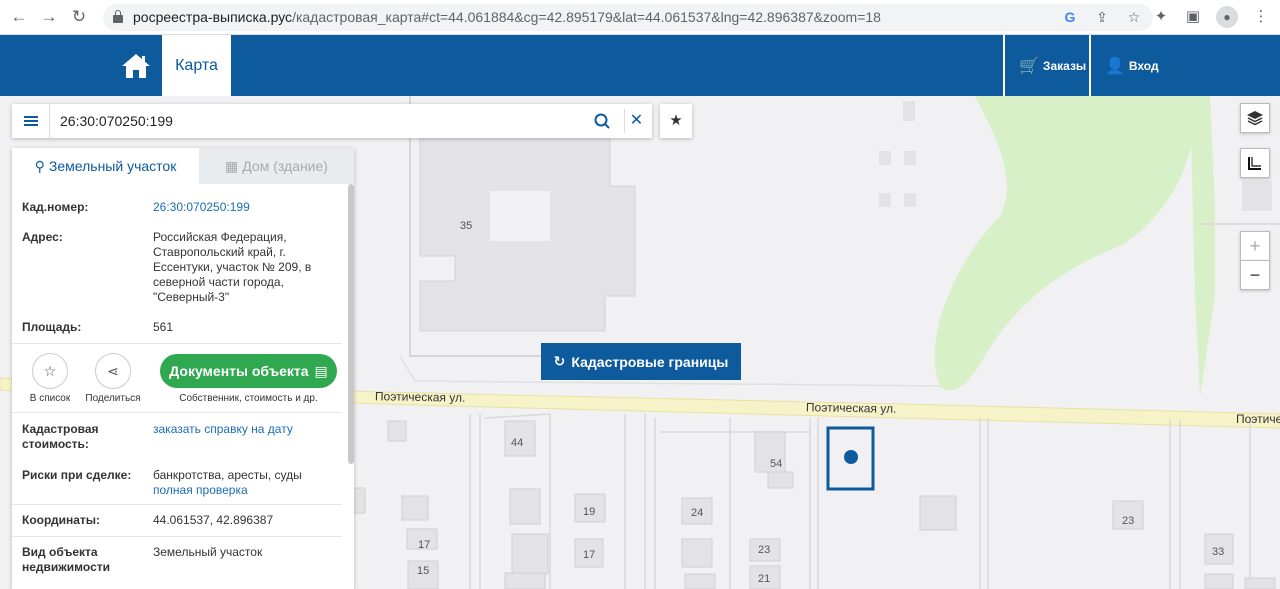  What do you see at coordinates (50, 398) in the screenshot?
I see `add-to-list-label: В список` at bounding box center [50, 398].